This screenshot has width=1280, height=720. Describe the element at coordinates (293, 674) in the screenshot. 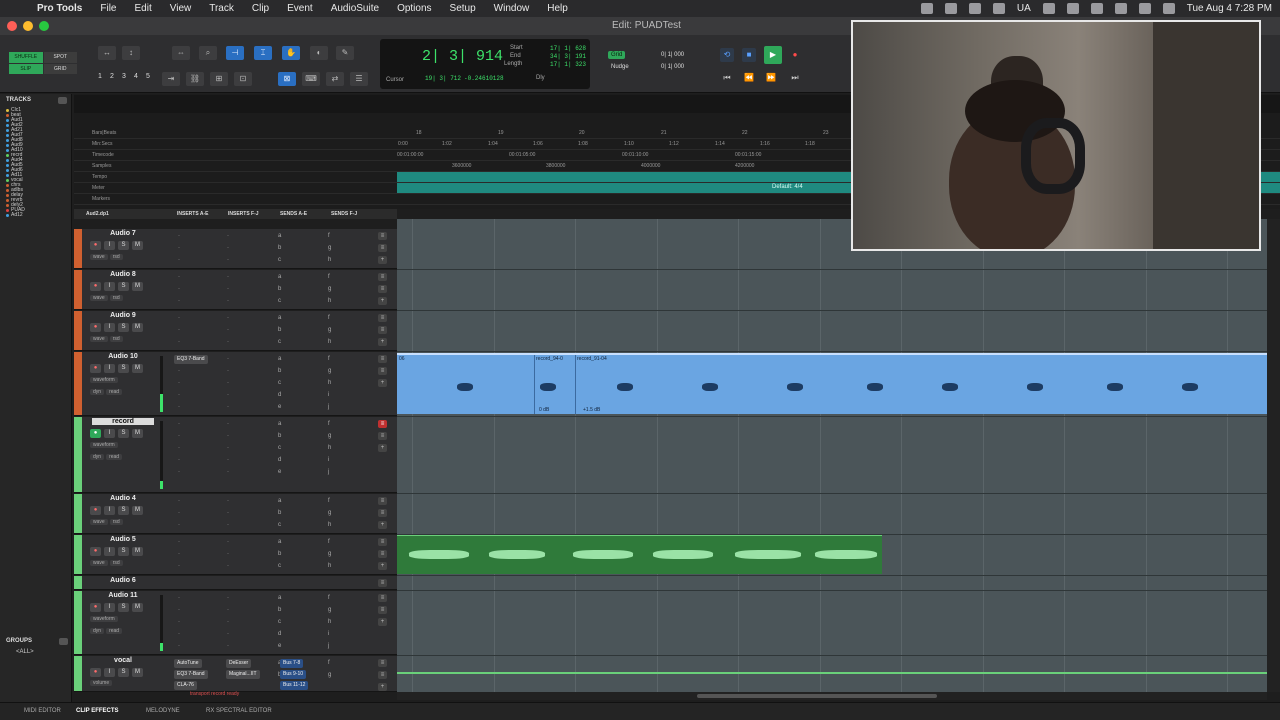

I see `send-bus-9-10: Bus 9-10` at that location.